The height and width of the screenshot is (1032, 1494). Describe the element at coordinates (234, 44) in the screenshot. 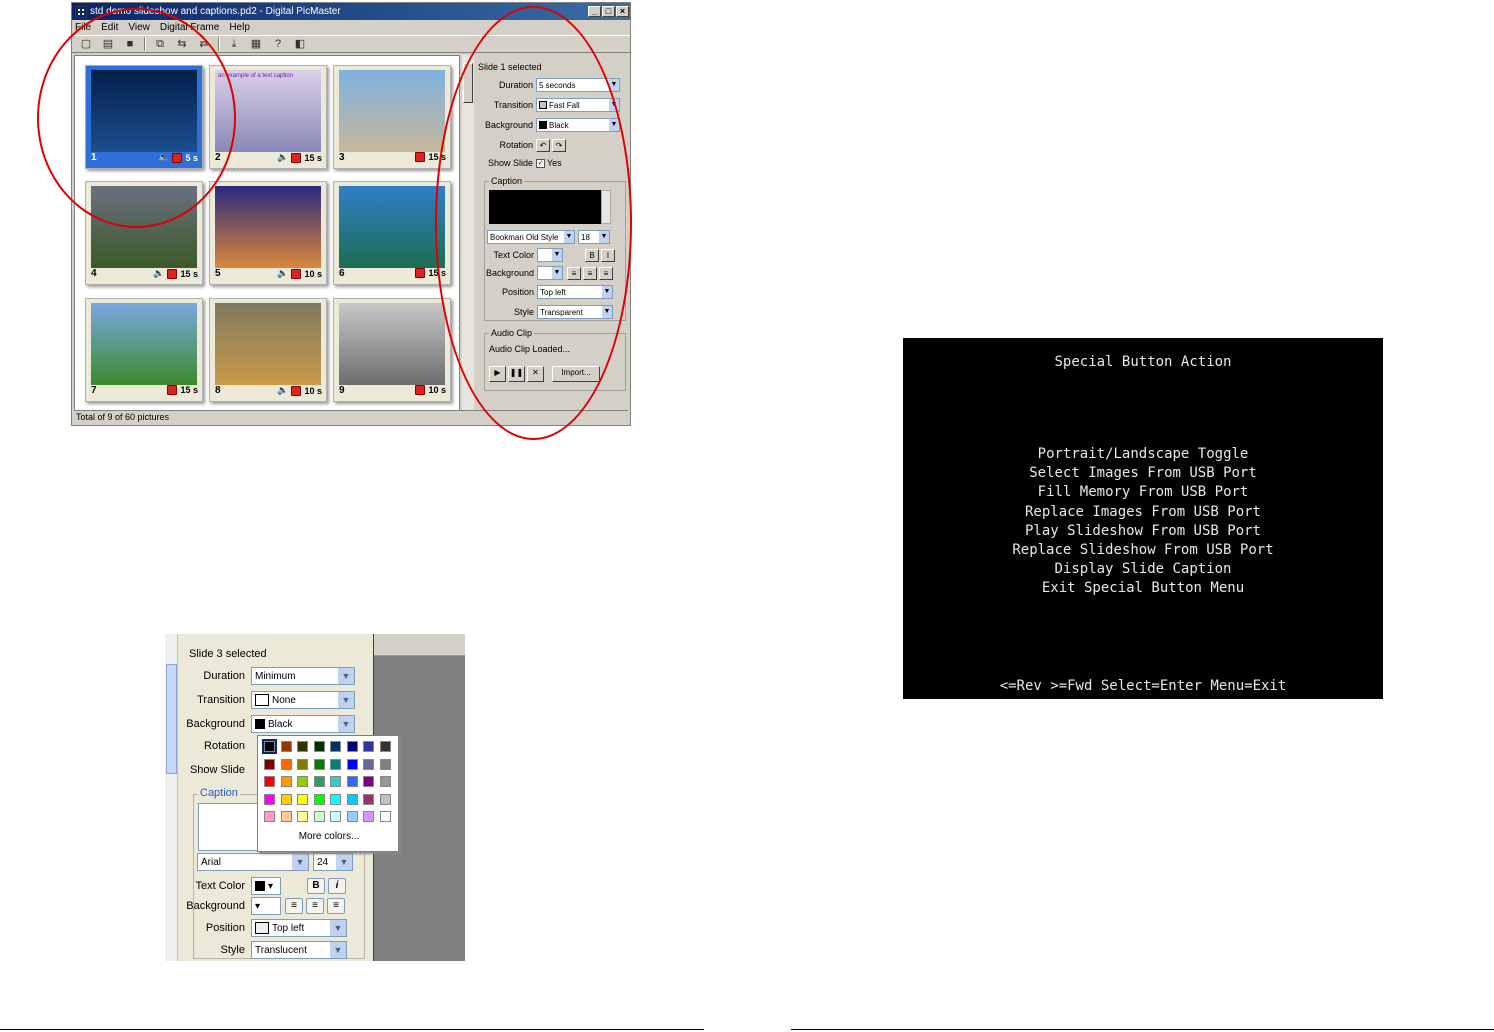

I see `download-icon: ⤓` at that location.